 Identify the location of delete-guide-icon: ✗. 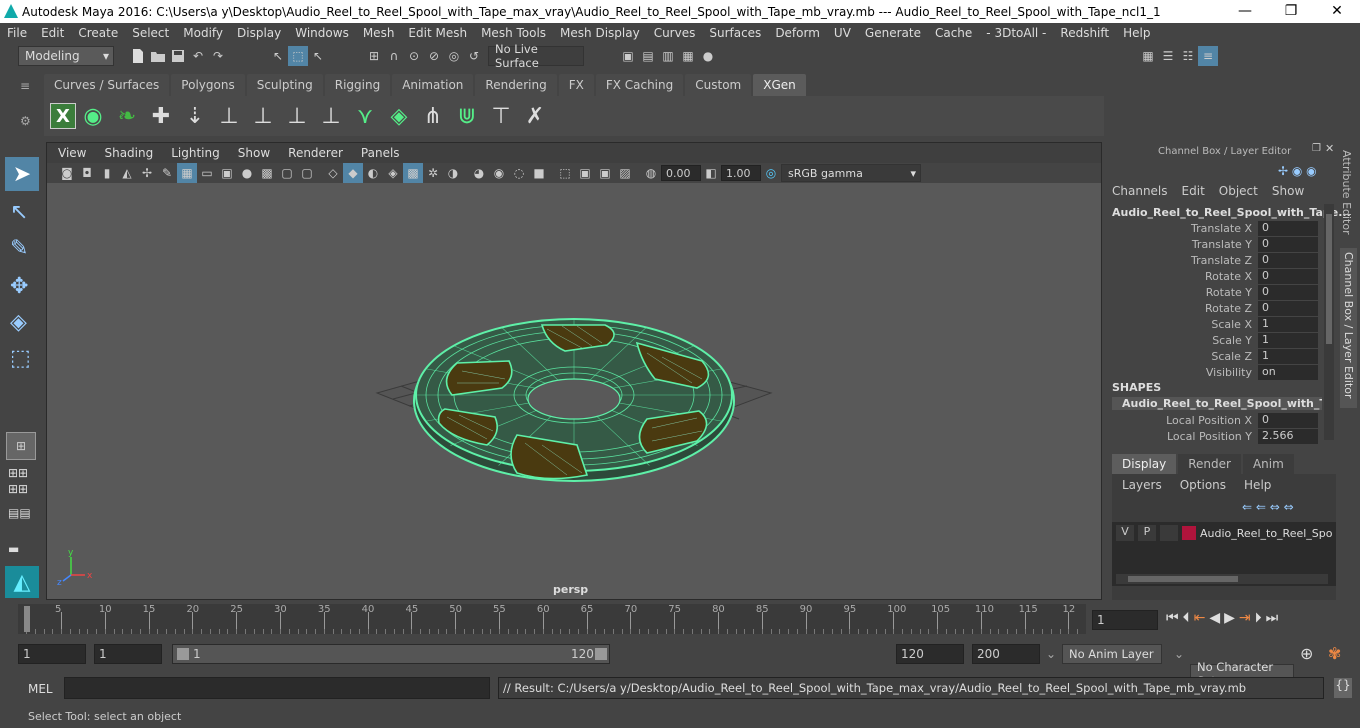
(535, 116).